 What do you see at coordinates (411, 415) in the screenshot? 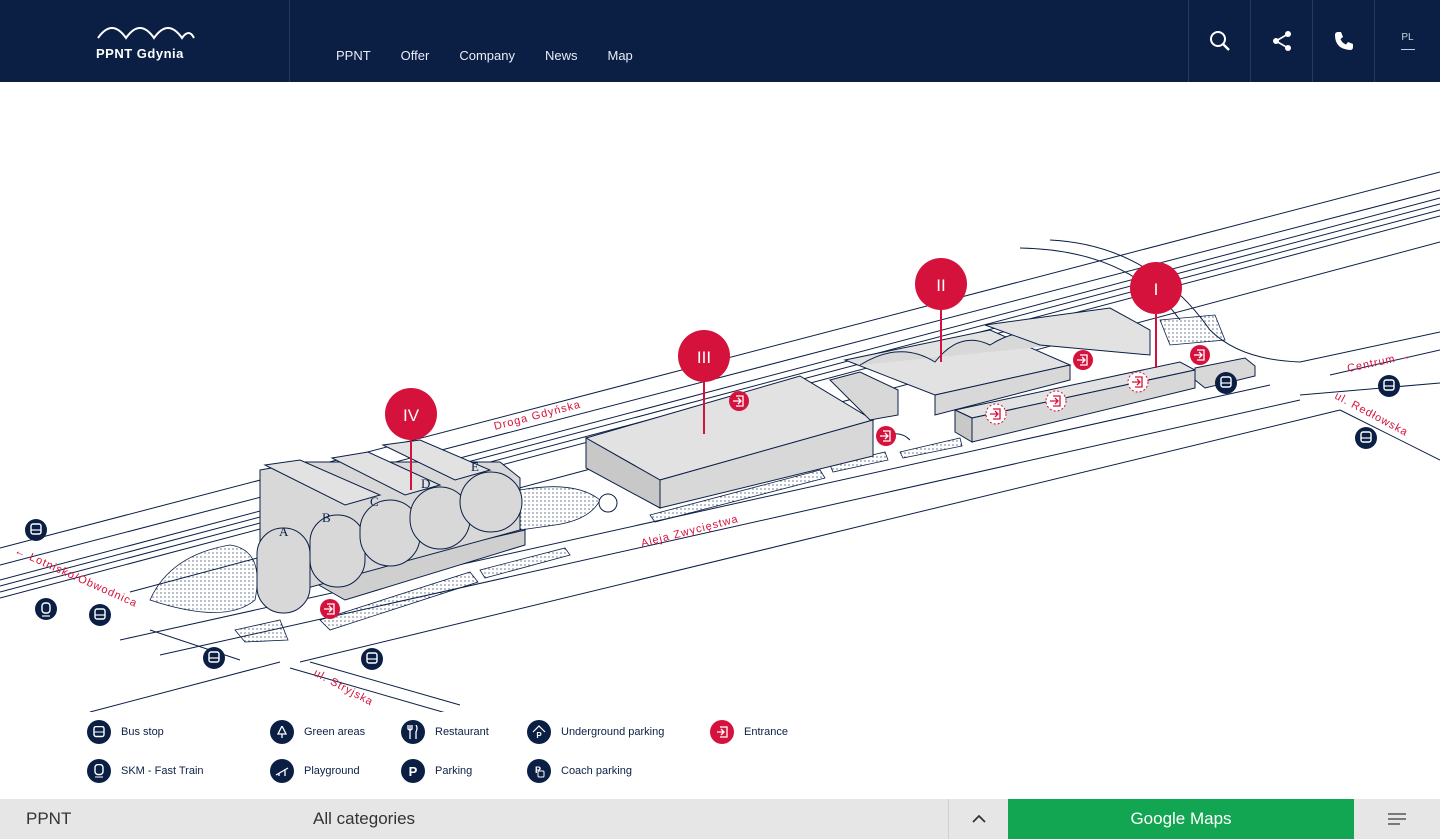
I see `marker-iv-label: IV` at bounding box center [411, 415].